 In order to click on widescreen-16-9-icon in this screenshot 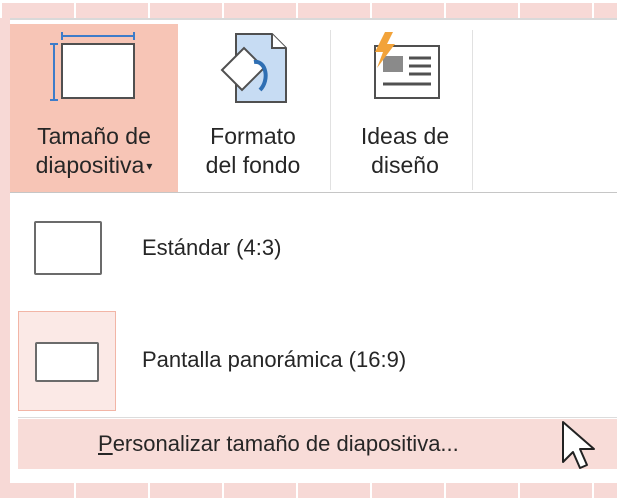, I will do `click(67, 362)`.